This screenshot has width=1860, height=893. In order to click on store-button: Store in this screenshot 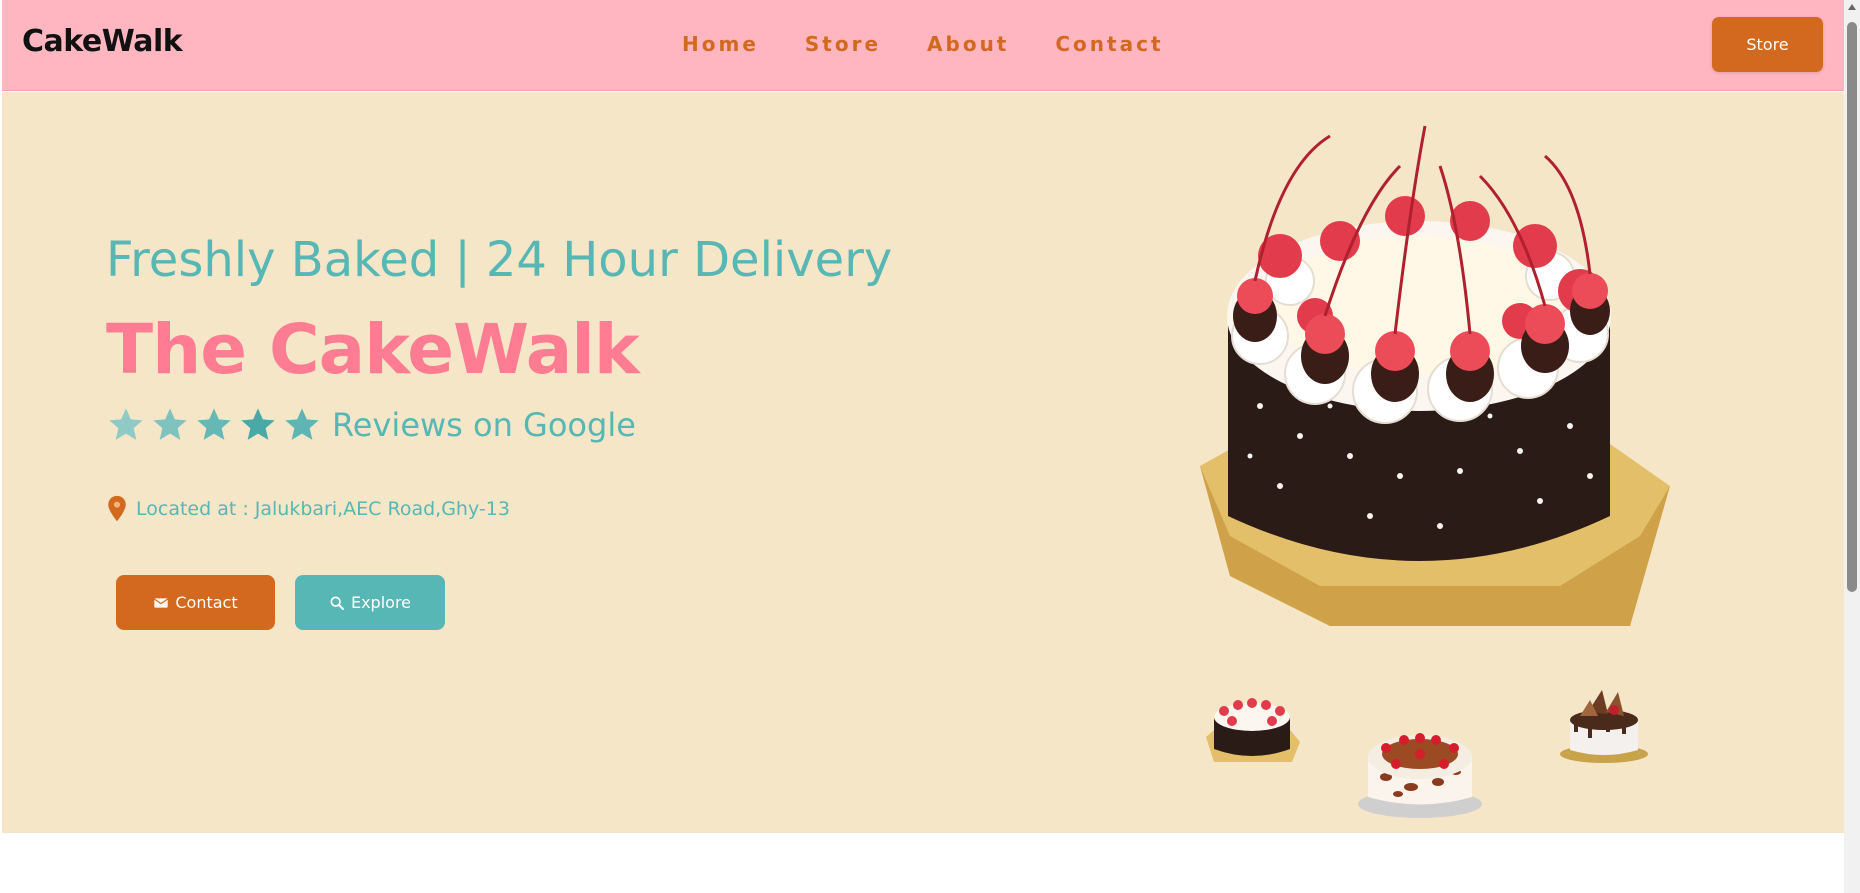, I will do `click(1767, 44)`.